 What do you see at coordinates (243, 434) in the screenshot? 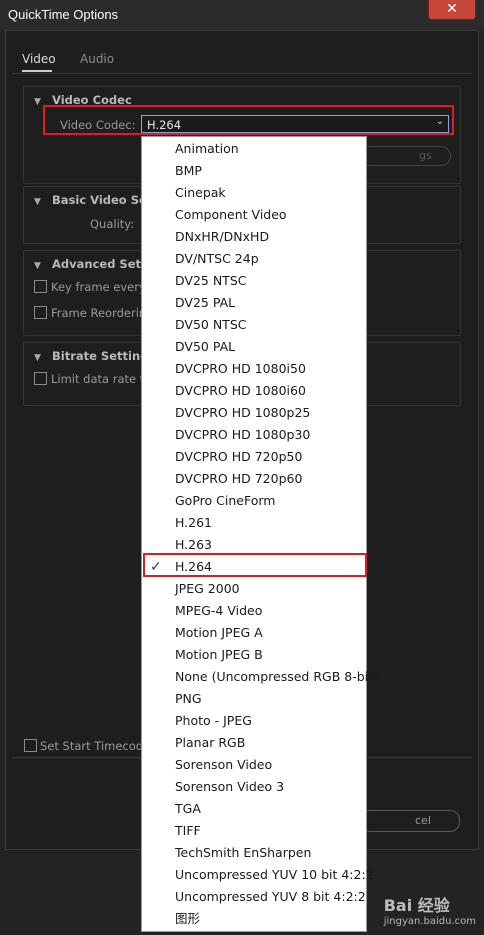
I see `codec-option-label: DVCPRO HD 1080p30` at bounding box center [243, 434].